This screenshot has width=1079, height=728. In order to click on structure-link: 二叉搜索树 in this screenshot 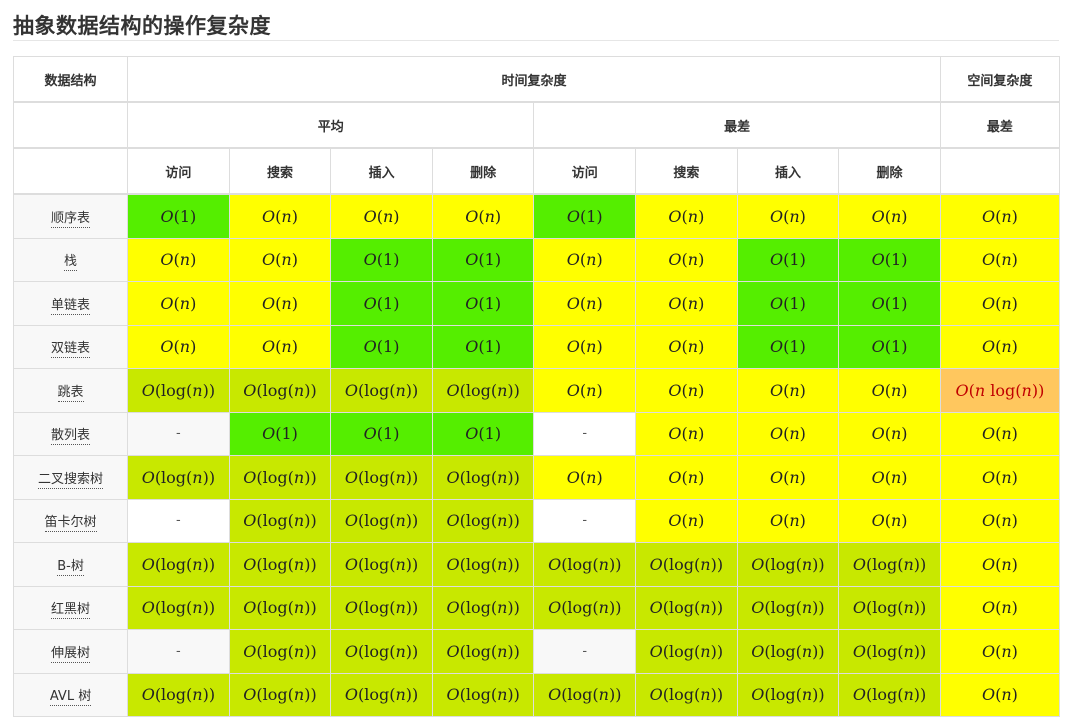, I will do `click(71, 480)`.